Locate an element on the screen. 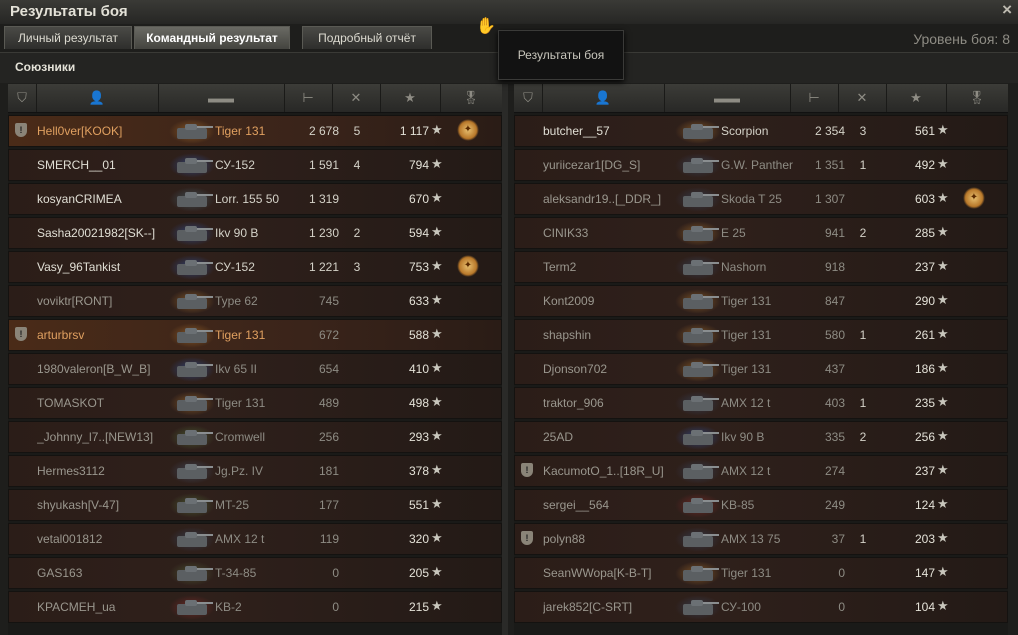  player-name: Vasy_96Tankist is located at coordinates (112, 267).